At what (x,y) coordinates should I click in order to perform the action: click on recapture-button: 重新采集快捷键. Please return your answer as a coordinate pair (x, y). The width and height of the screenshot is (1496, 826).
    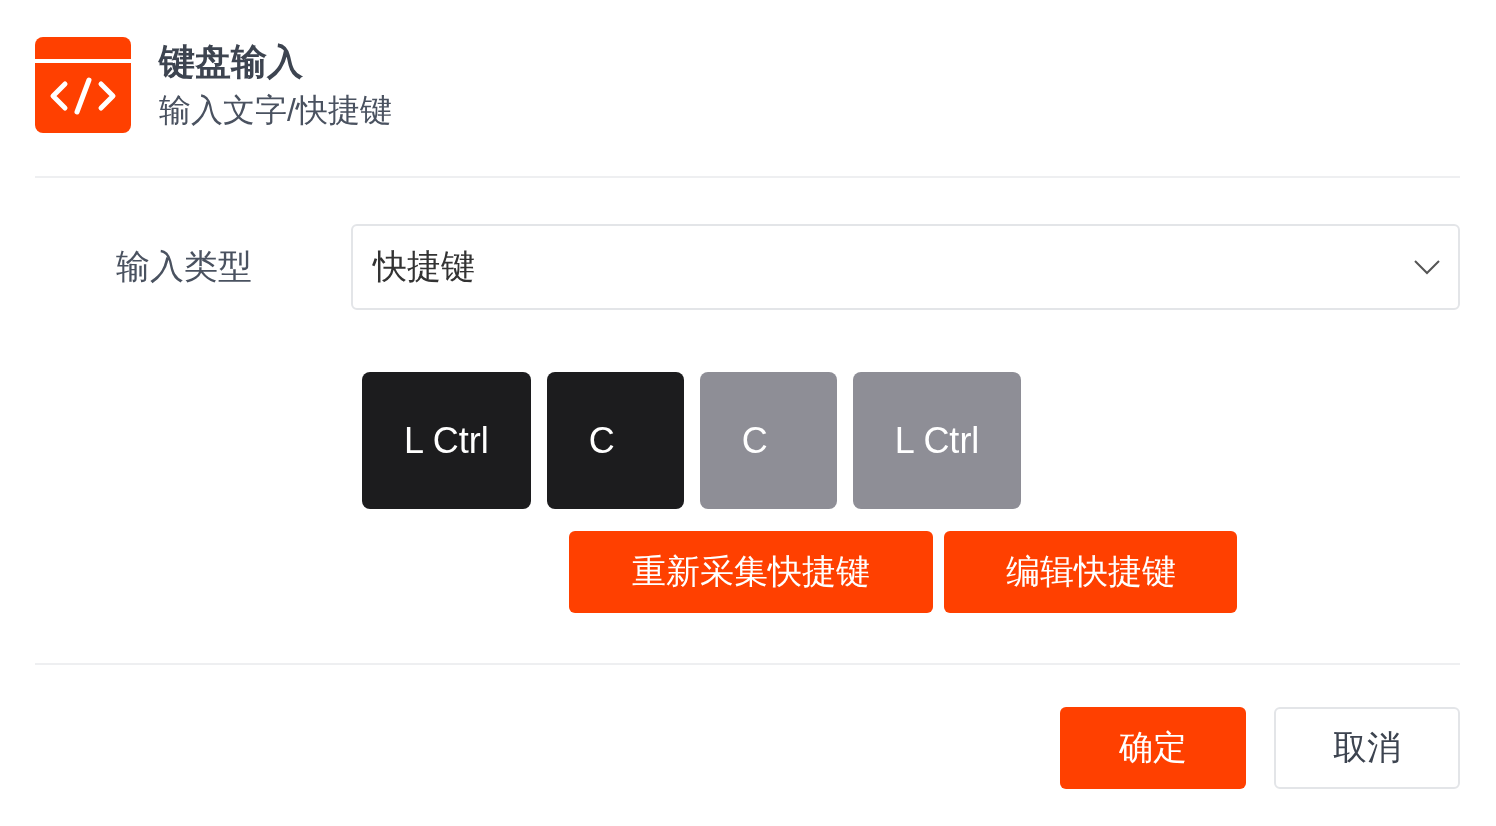
    Looking at the image, I should click on (751, 572).